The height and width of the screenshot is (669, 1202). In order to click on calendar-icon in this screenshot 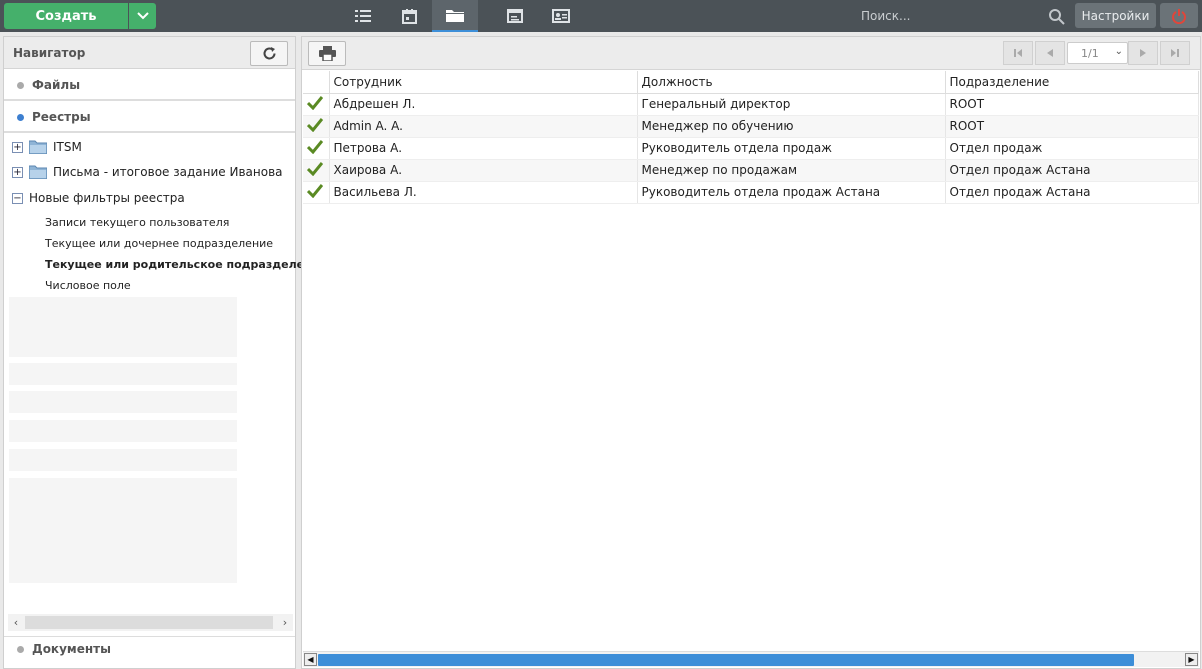, I will do `click(409, 16)`.